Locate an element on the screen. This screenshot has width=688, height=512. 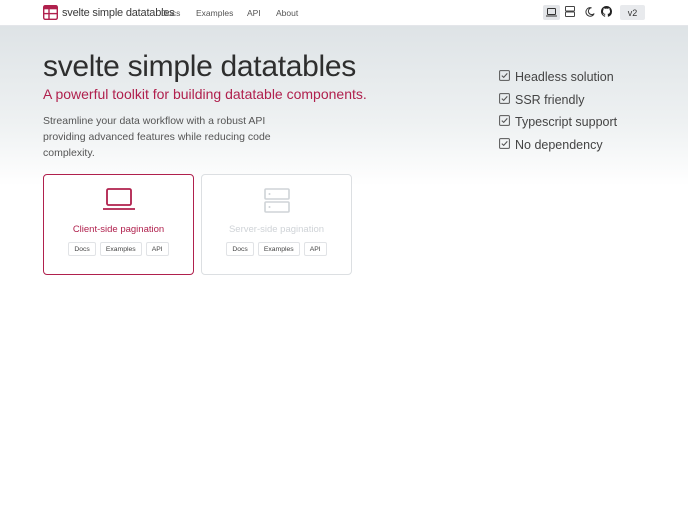
brand-link: svelte simple datatables is located at coordinates (109, 12).